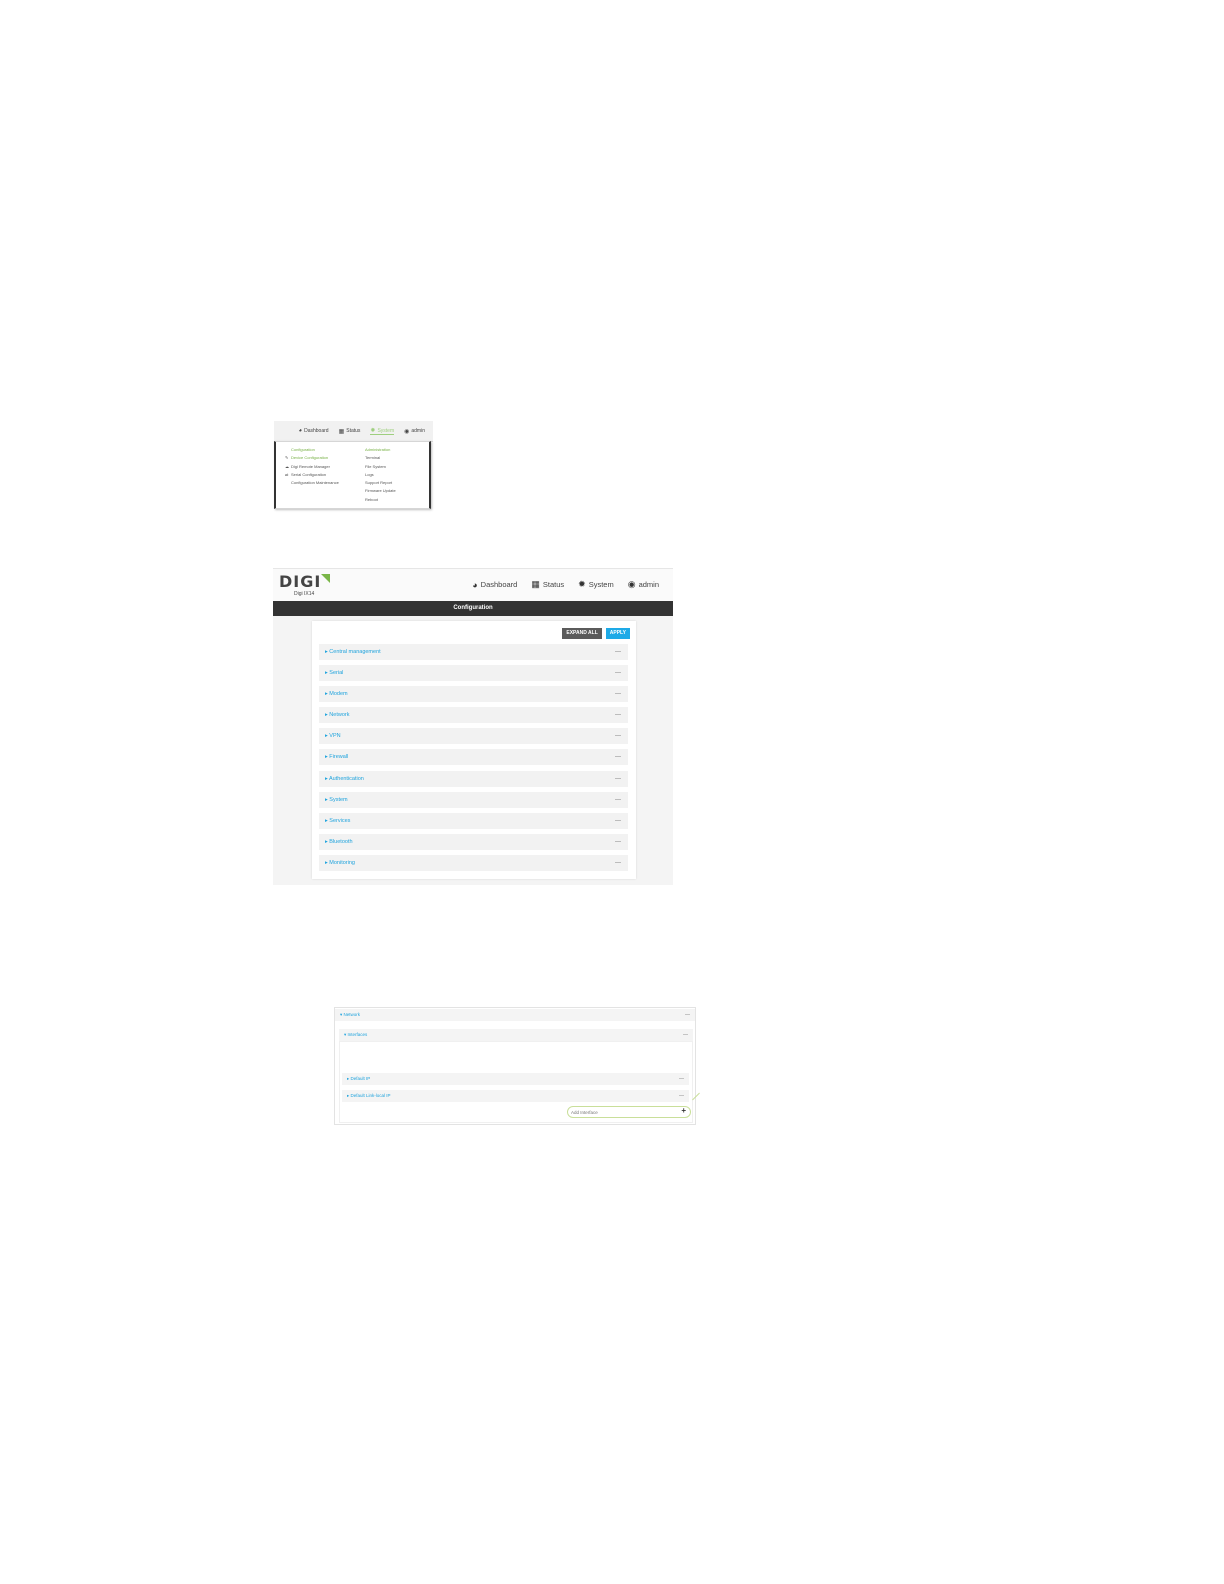 The height and width of the screenshot is (1584, 1224). What do you see at coordinates (473, 862) in the screenshot?
I see `section-monitoring: ▸ Monitoring —` at bounding box center [473, 862].